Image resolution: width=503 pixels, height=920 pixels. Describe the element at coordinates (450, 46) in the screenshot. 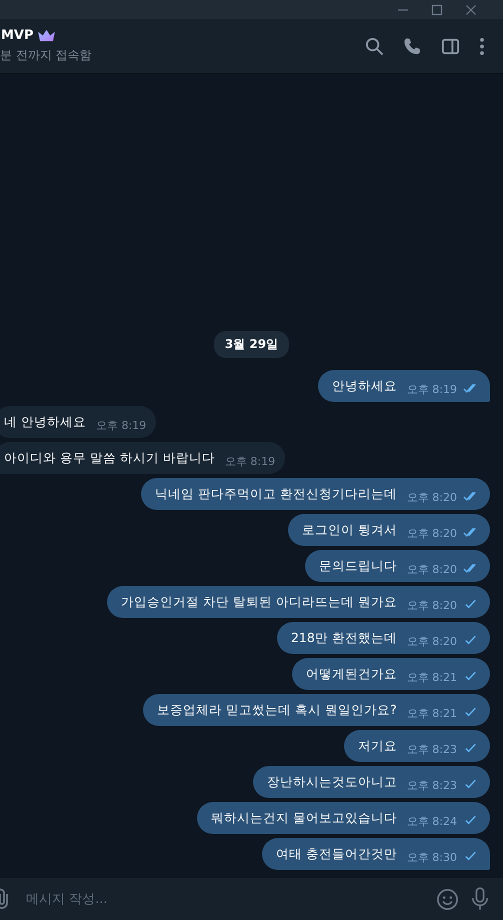

I see `sidebar-toggle-icon` at that location.